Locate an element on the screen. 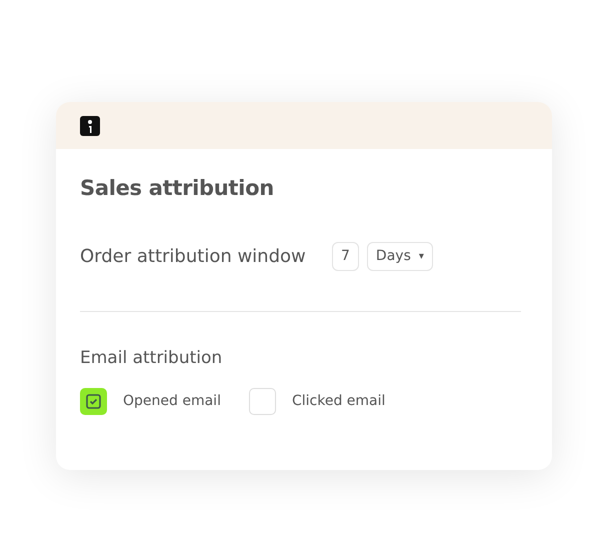  checkbox-label: Opened email is located at coordinates (172, 401).